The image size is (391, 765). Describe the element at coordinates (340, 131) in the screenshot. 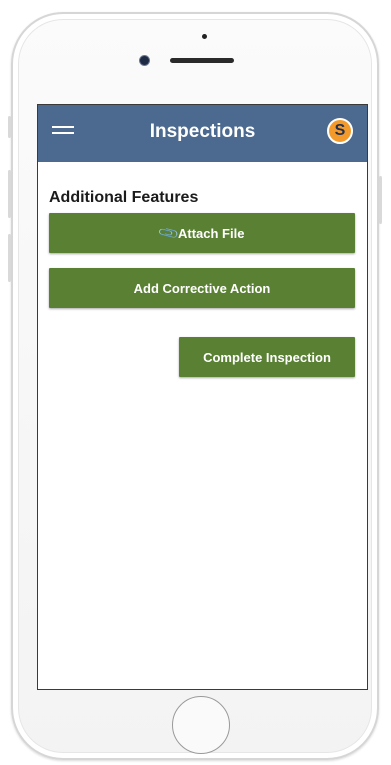

I see `app-logo-icon: S` at that location.